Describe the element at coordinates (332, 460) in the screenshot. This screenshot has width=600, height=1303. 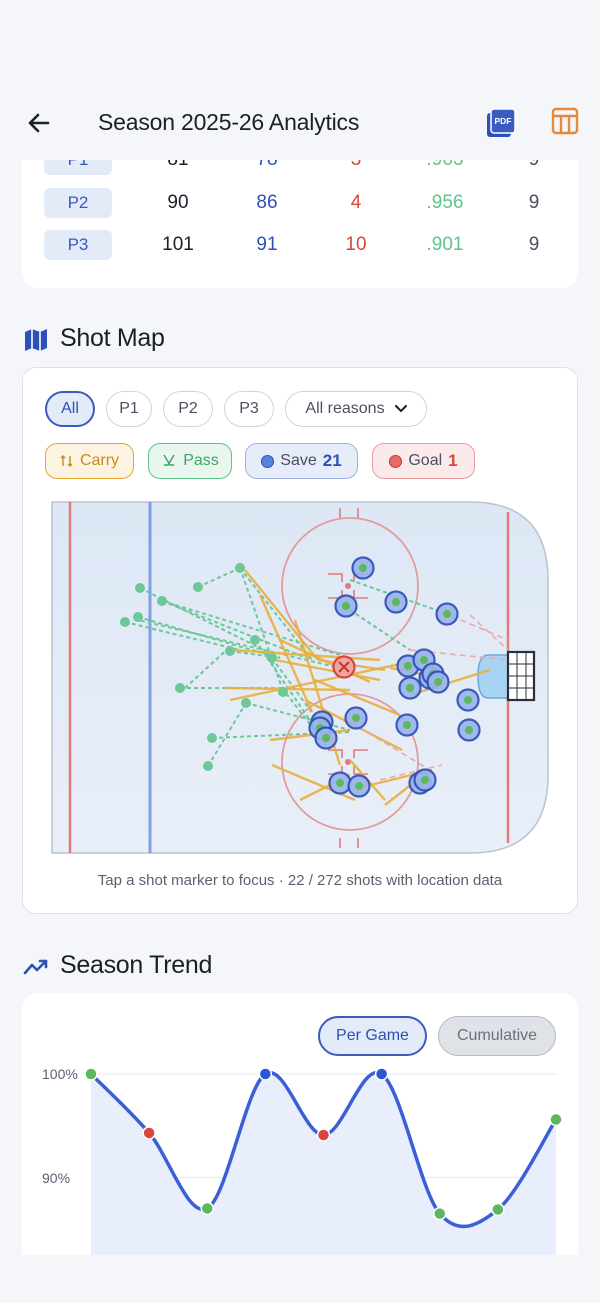
I see `save-count: 21` at that location.